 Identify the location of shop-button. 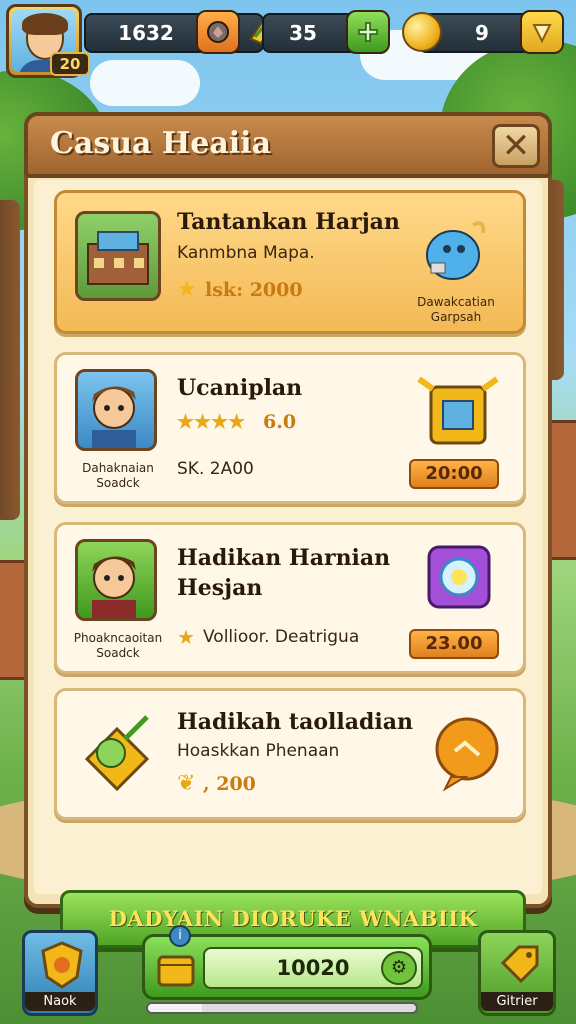
(542, 32).